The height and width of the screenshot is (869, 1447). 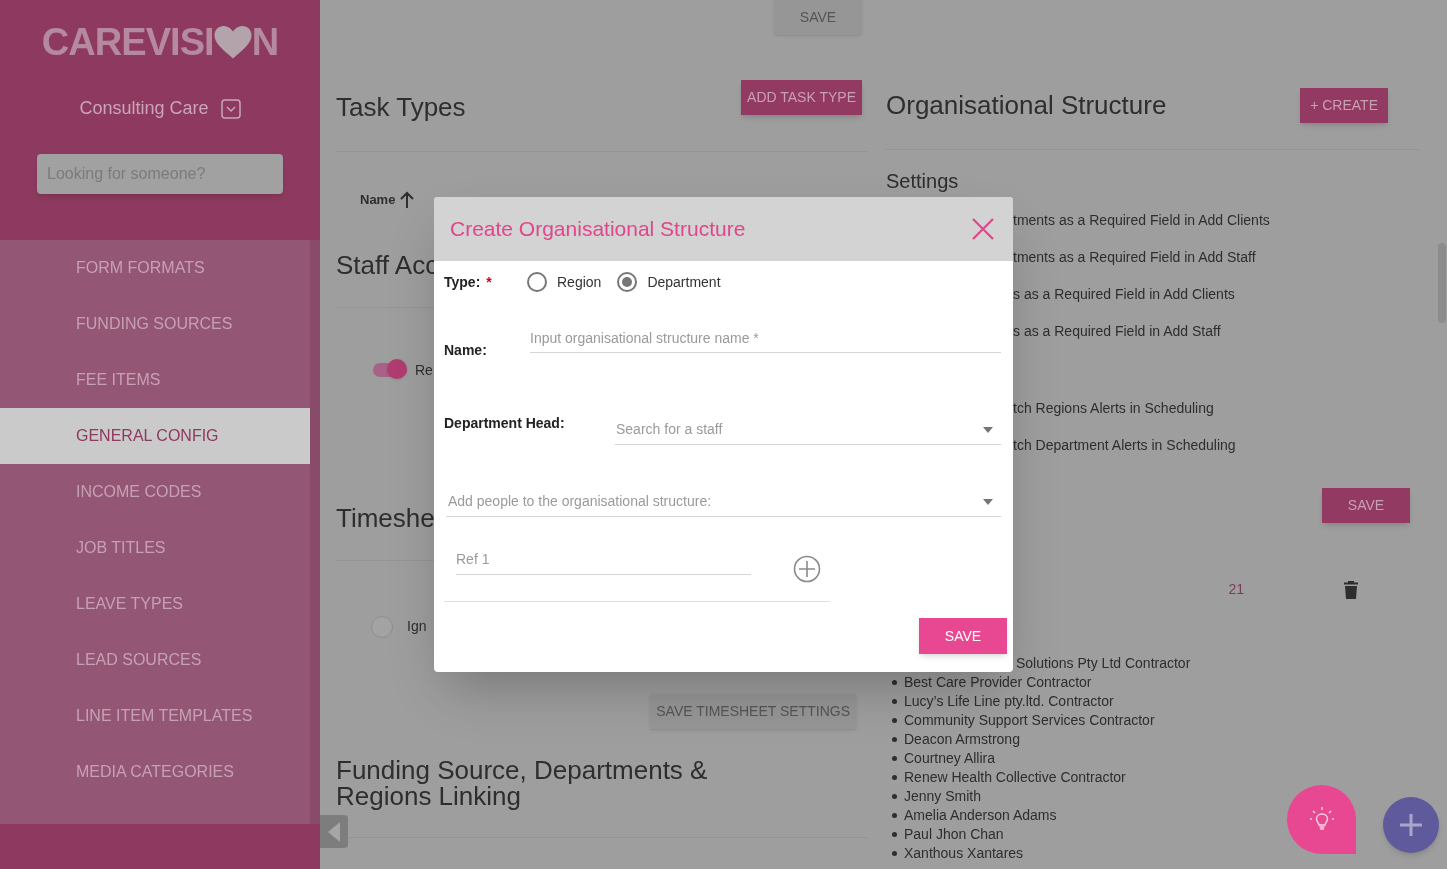 What do you see at coordinates (807, 569) in the screenshot?
I see `add-circle-icon` at bounding box center [807, 569].